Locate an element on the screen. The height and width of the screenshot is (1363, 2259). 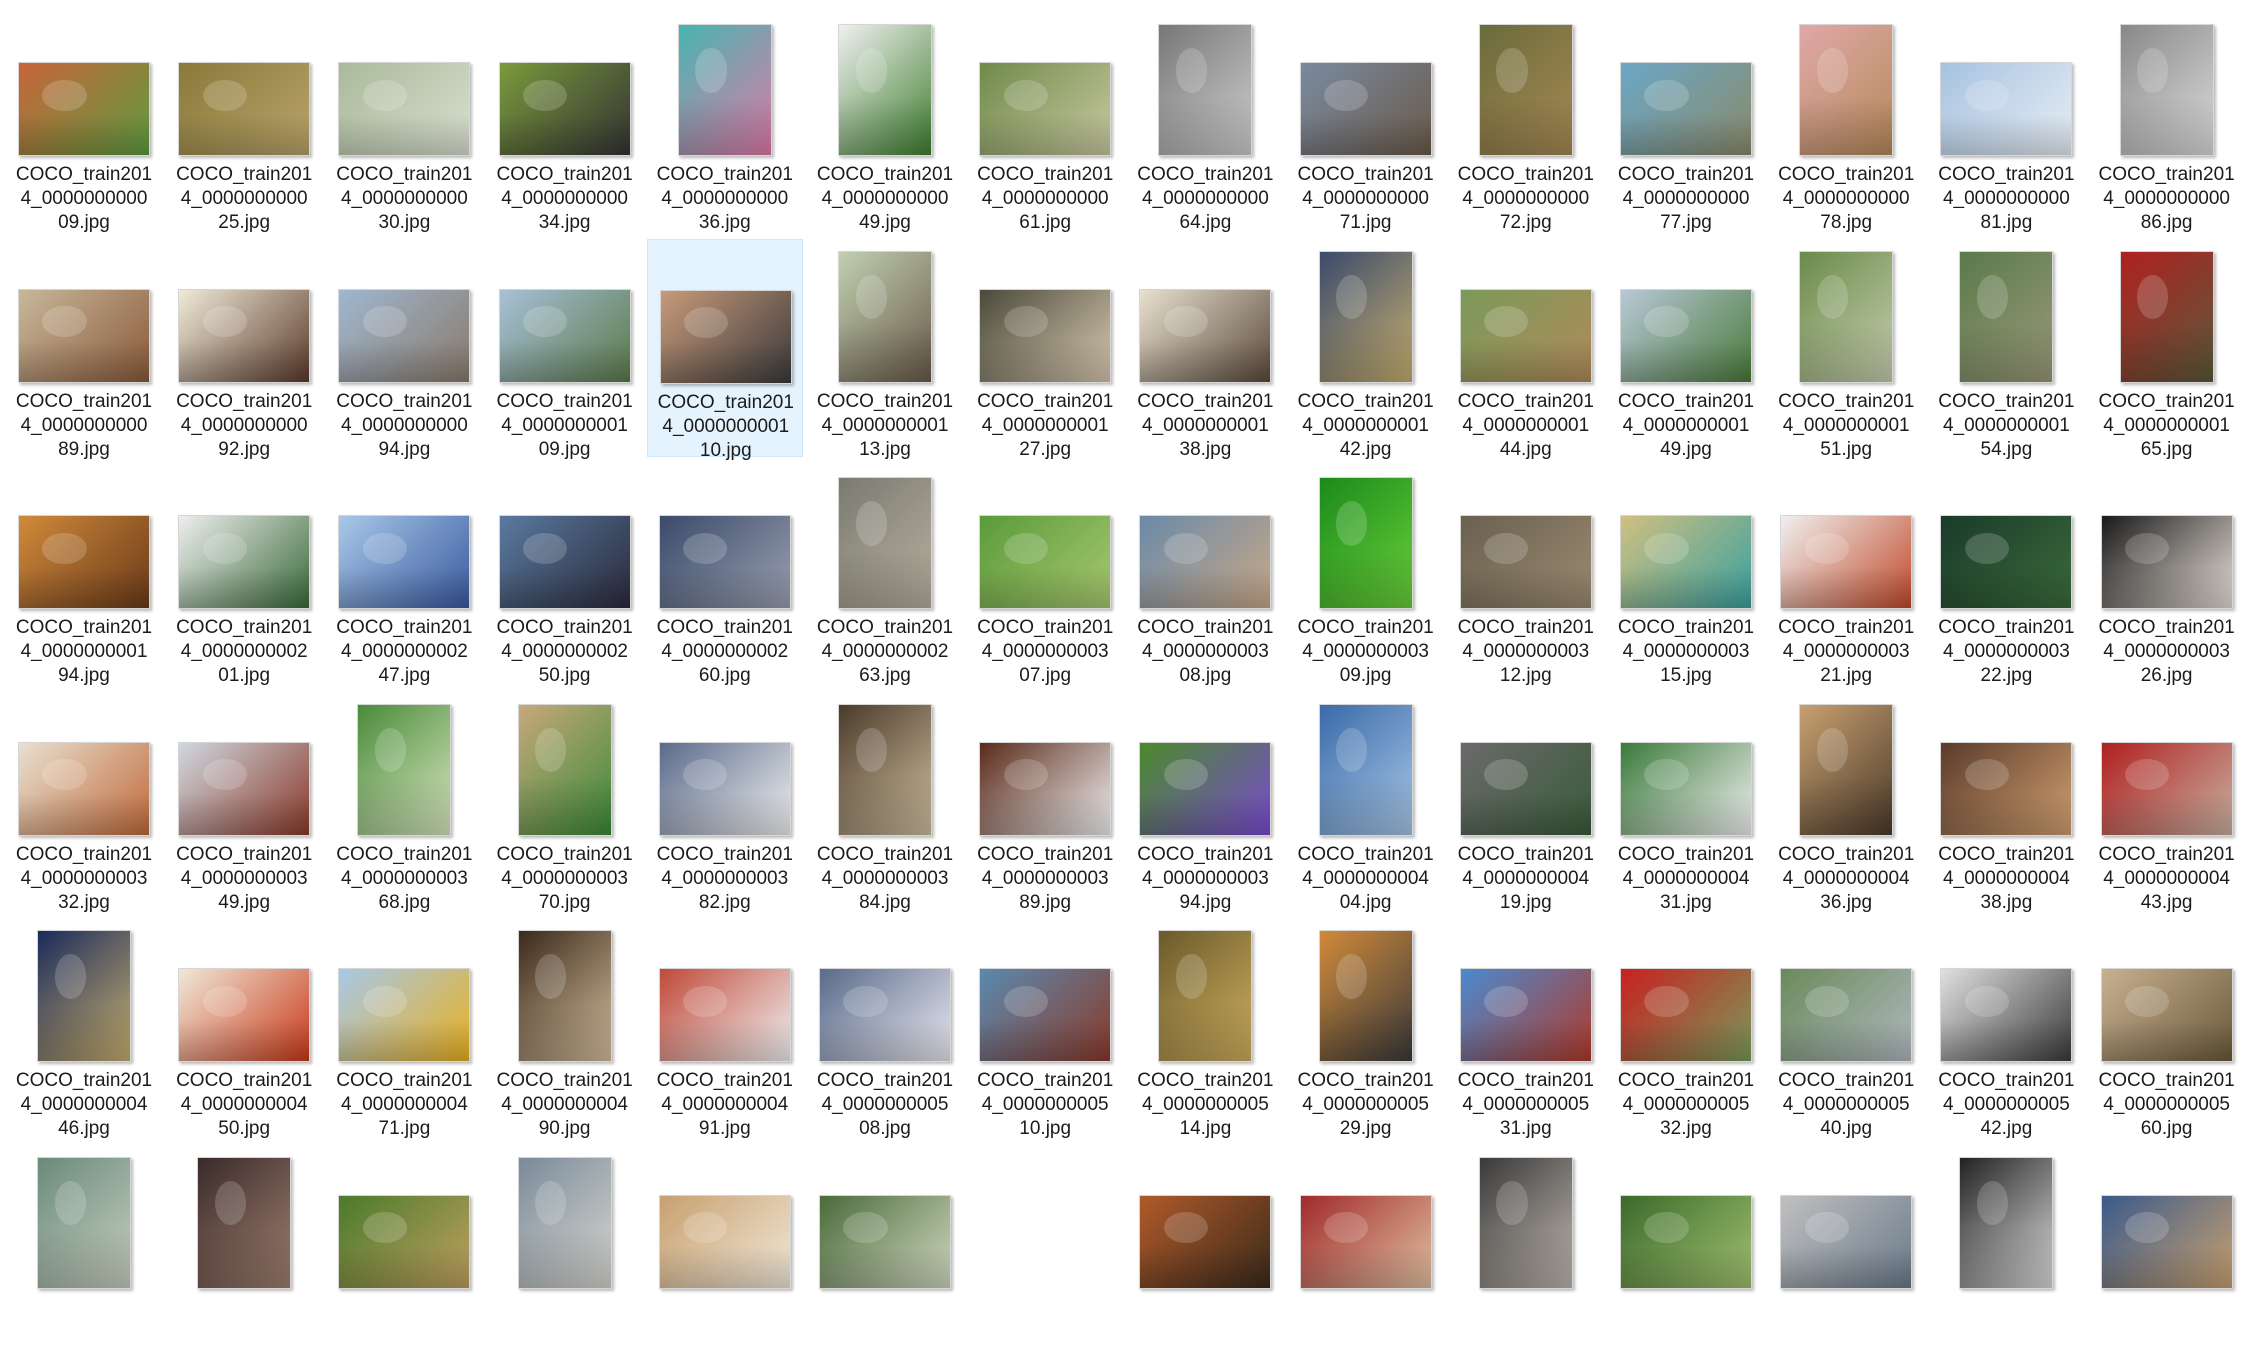
file-item: COCO_train201 4_0000000004 19.jpg is located at coordinates (1526, 802).